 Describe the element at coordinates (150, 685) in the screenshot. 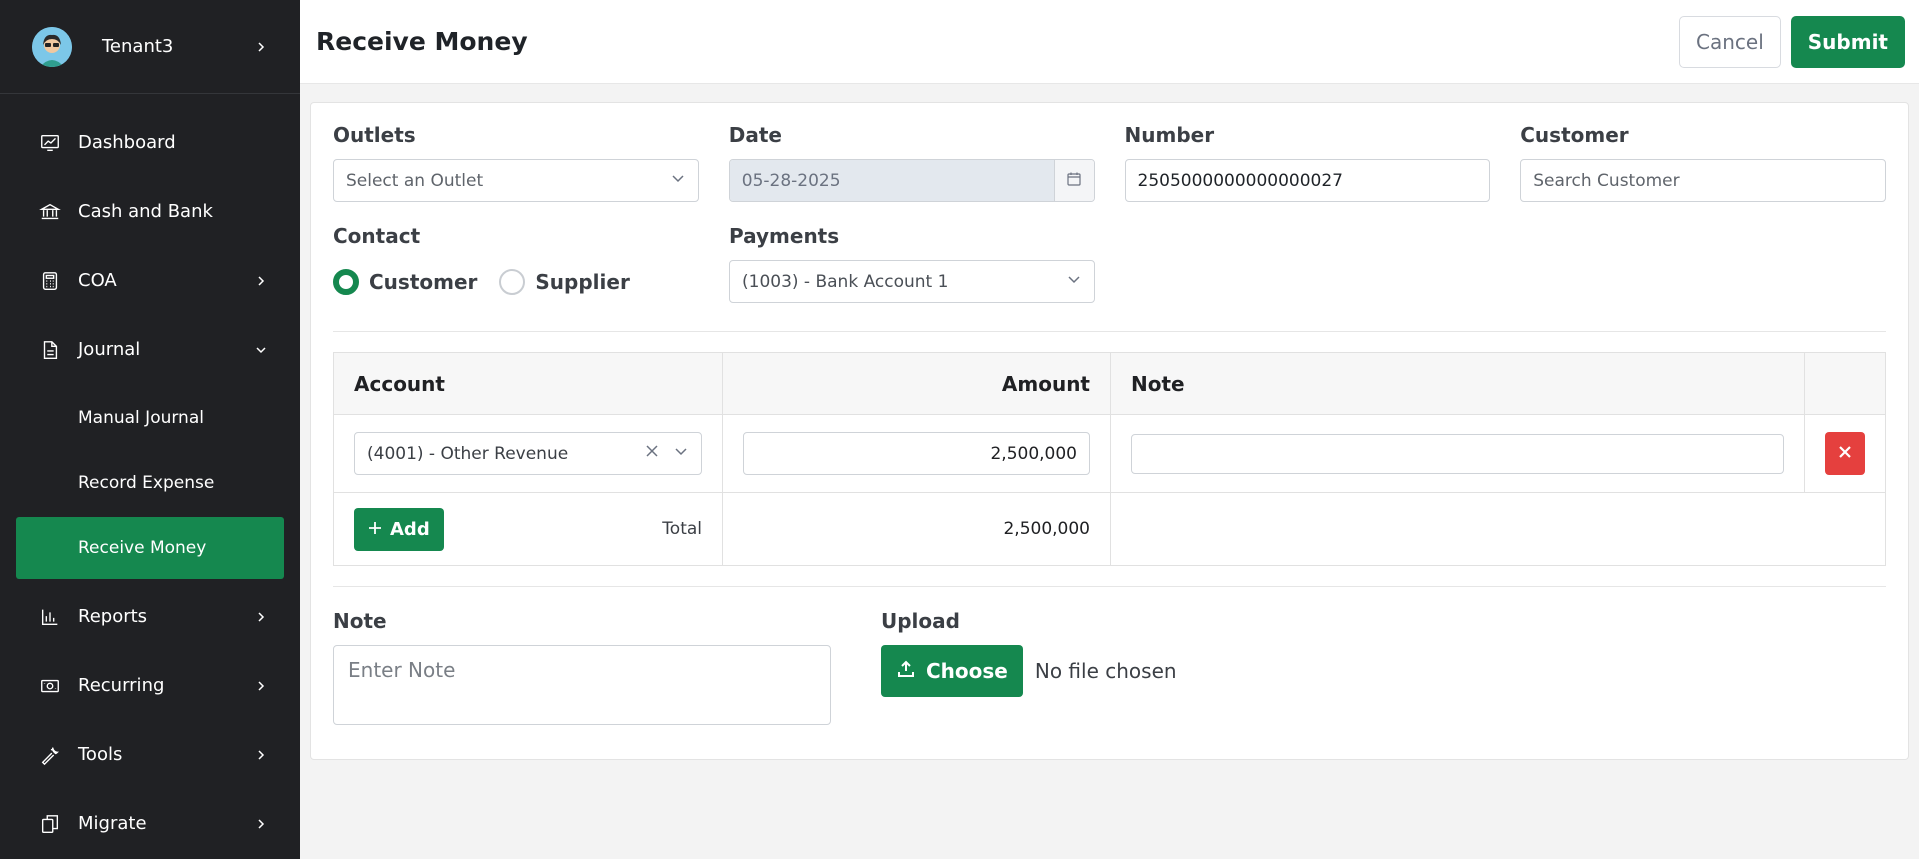

I see `sidebar-item-recurring: Recurring` at that location.